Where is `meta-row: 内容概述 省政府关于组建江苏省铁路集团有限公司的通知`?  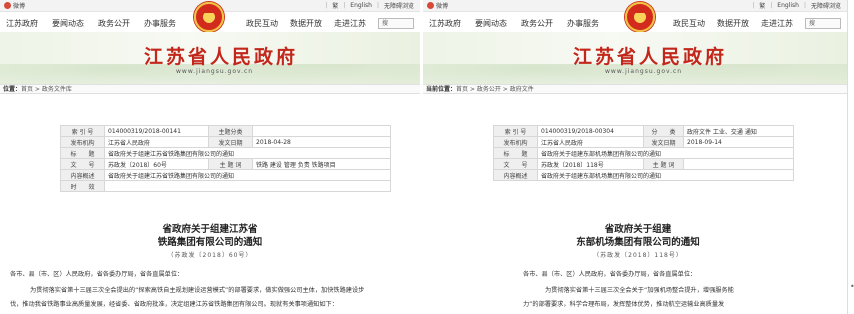 meta-row: 内容概述 省政府关于组建江苏省铁路集团有限公司的通知 is located at coordinates (225, 175).